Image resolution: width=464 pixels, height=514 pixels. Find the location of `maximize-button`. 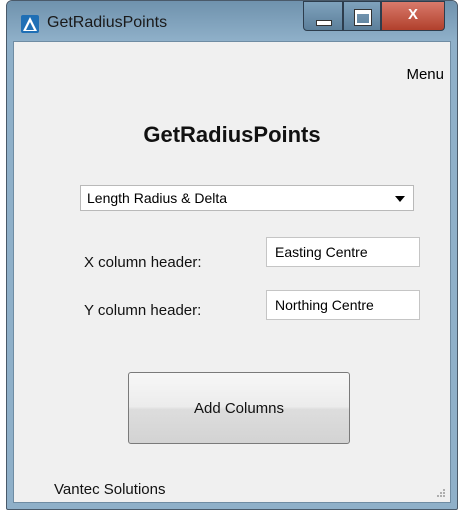

maximize-button is located at coordinates (362, 16).